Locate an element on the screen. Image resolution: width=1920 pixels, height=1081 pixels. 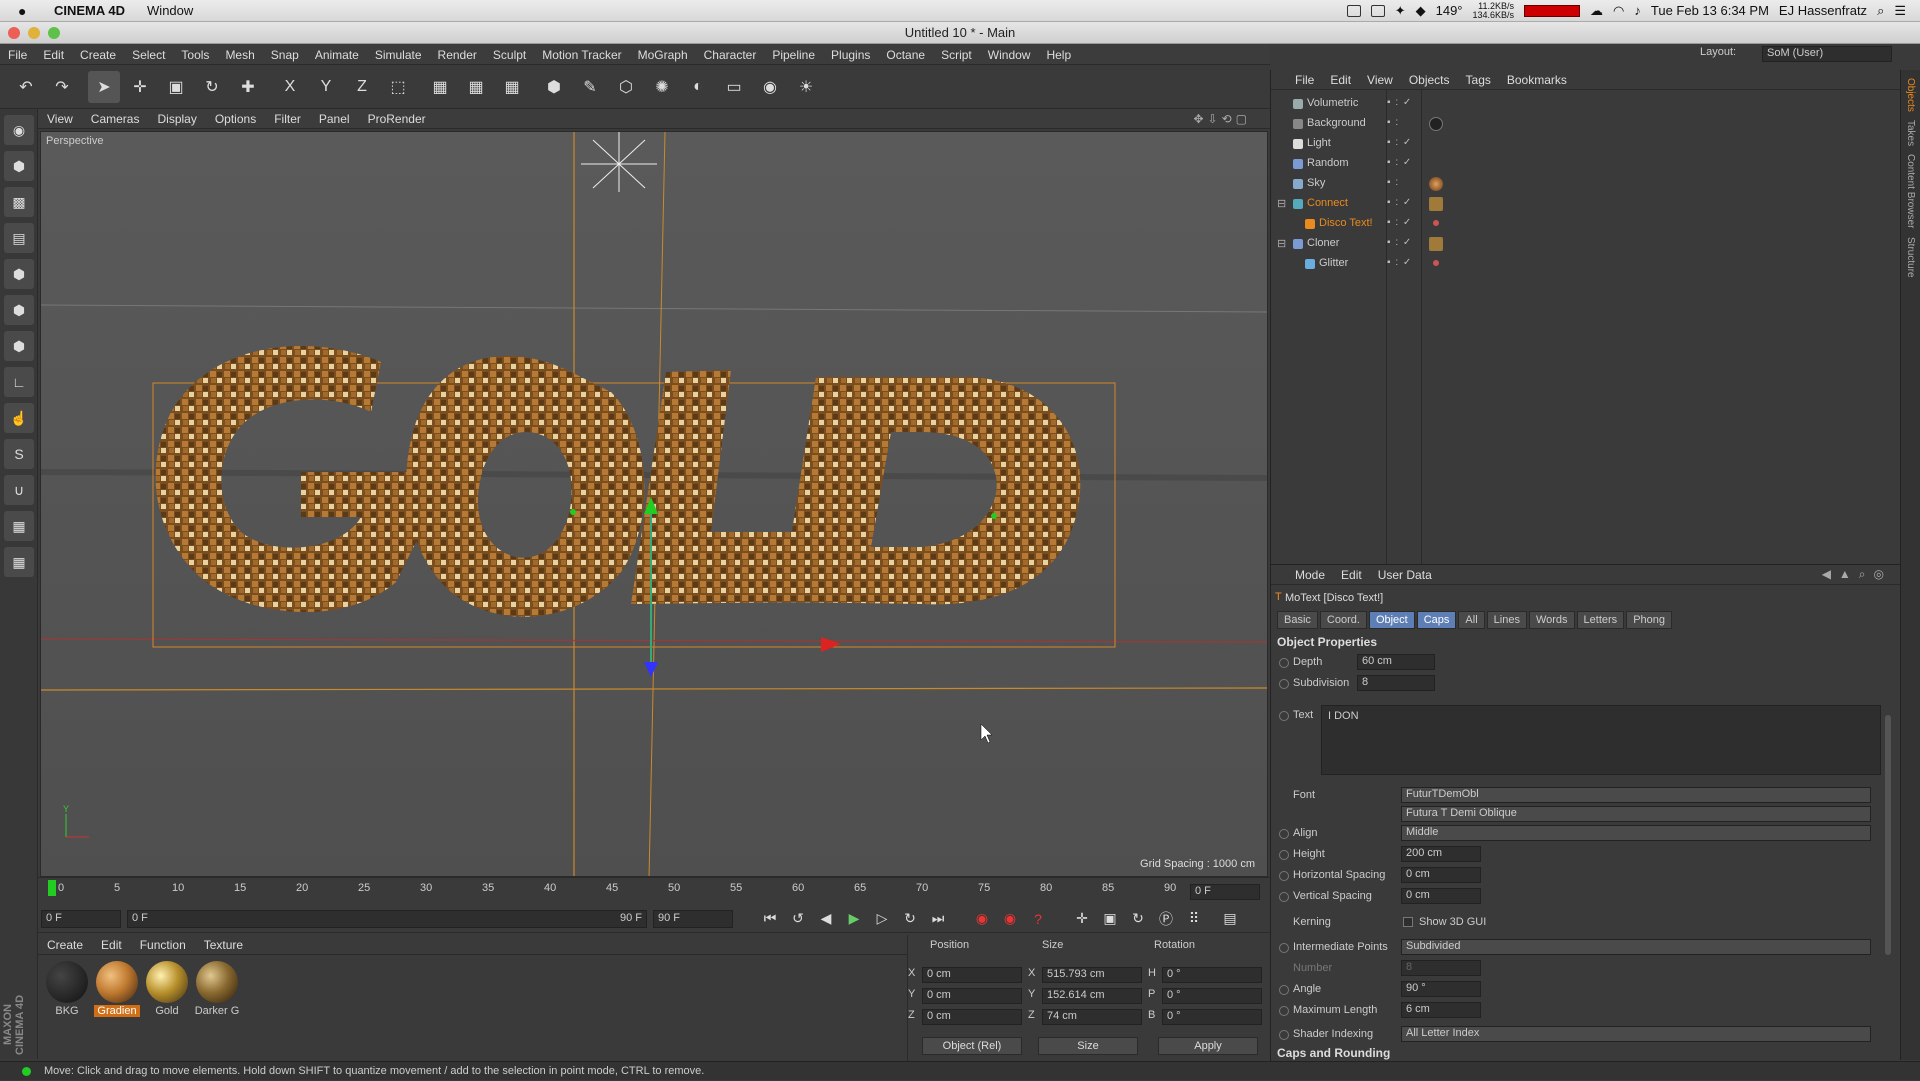
obj-menu-objects: Objects is located at coordinates (1429, 80).